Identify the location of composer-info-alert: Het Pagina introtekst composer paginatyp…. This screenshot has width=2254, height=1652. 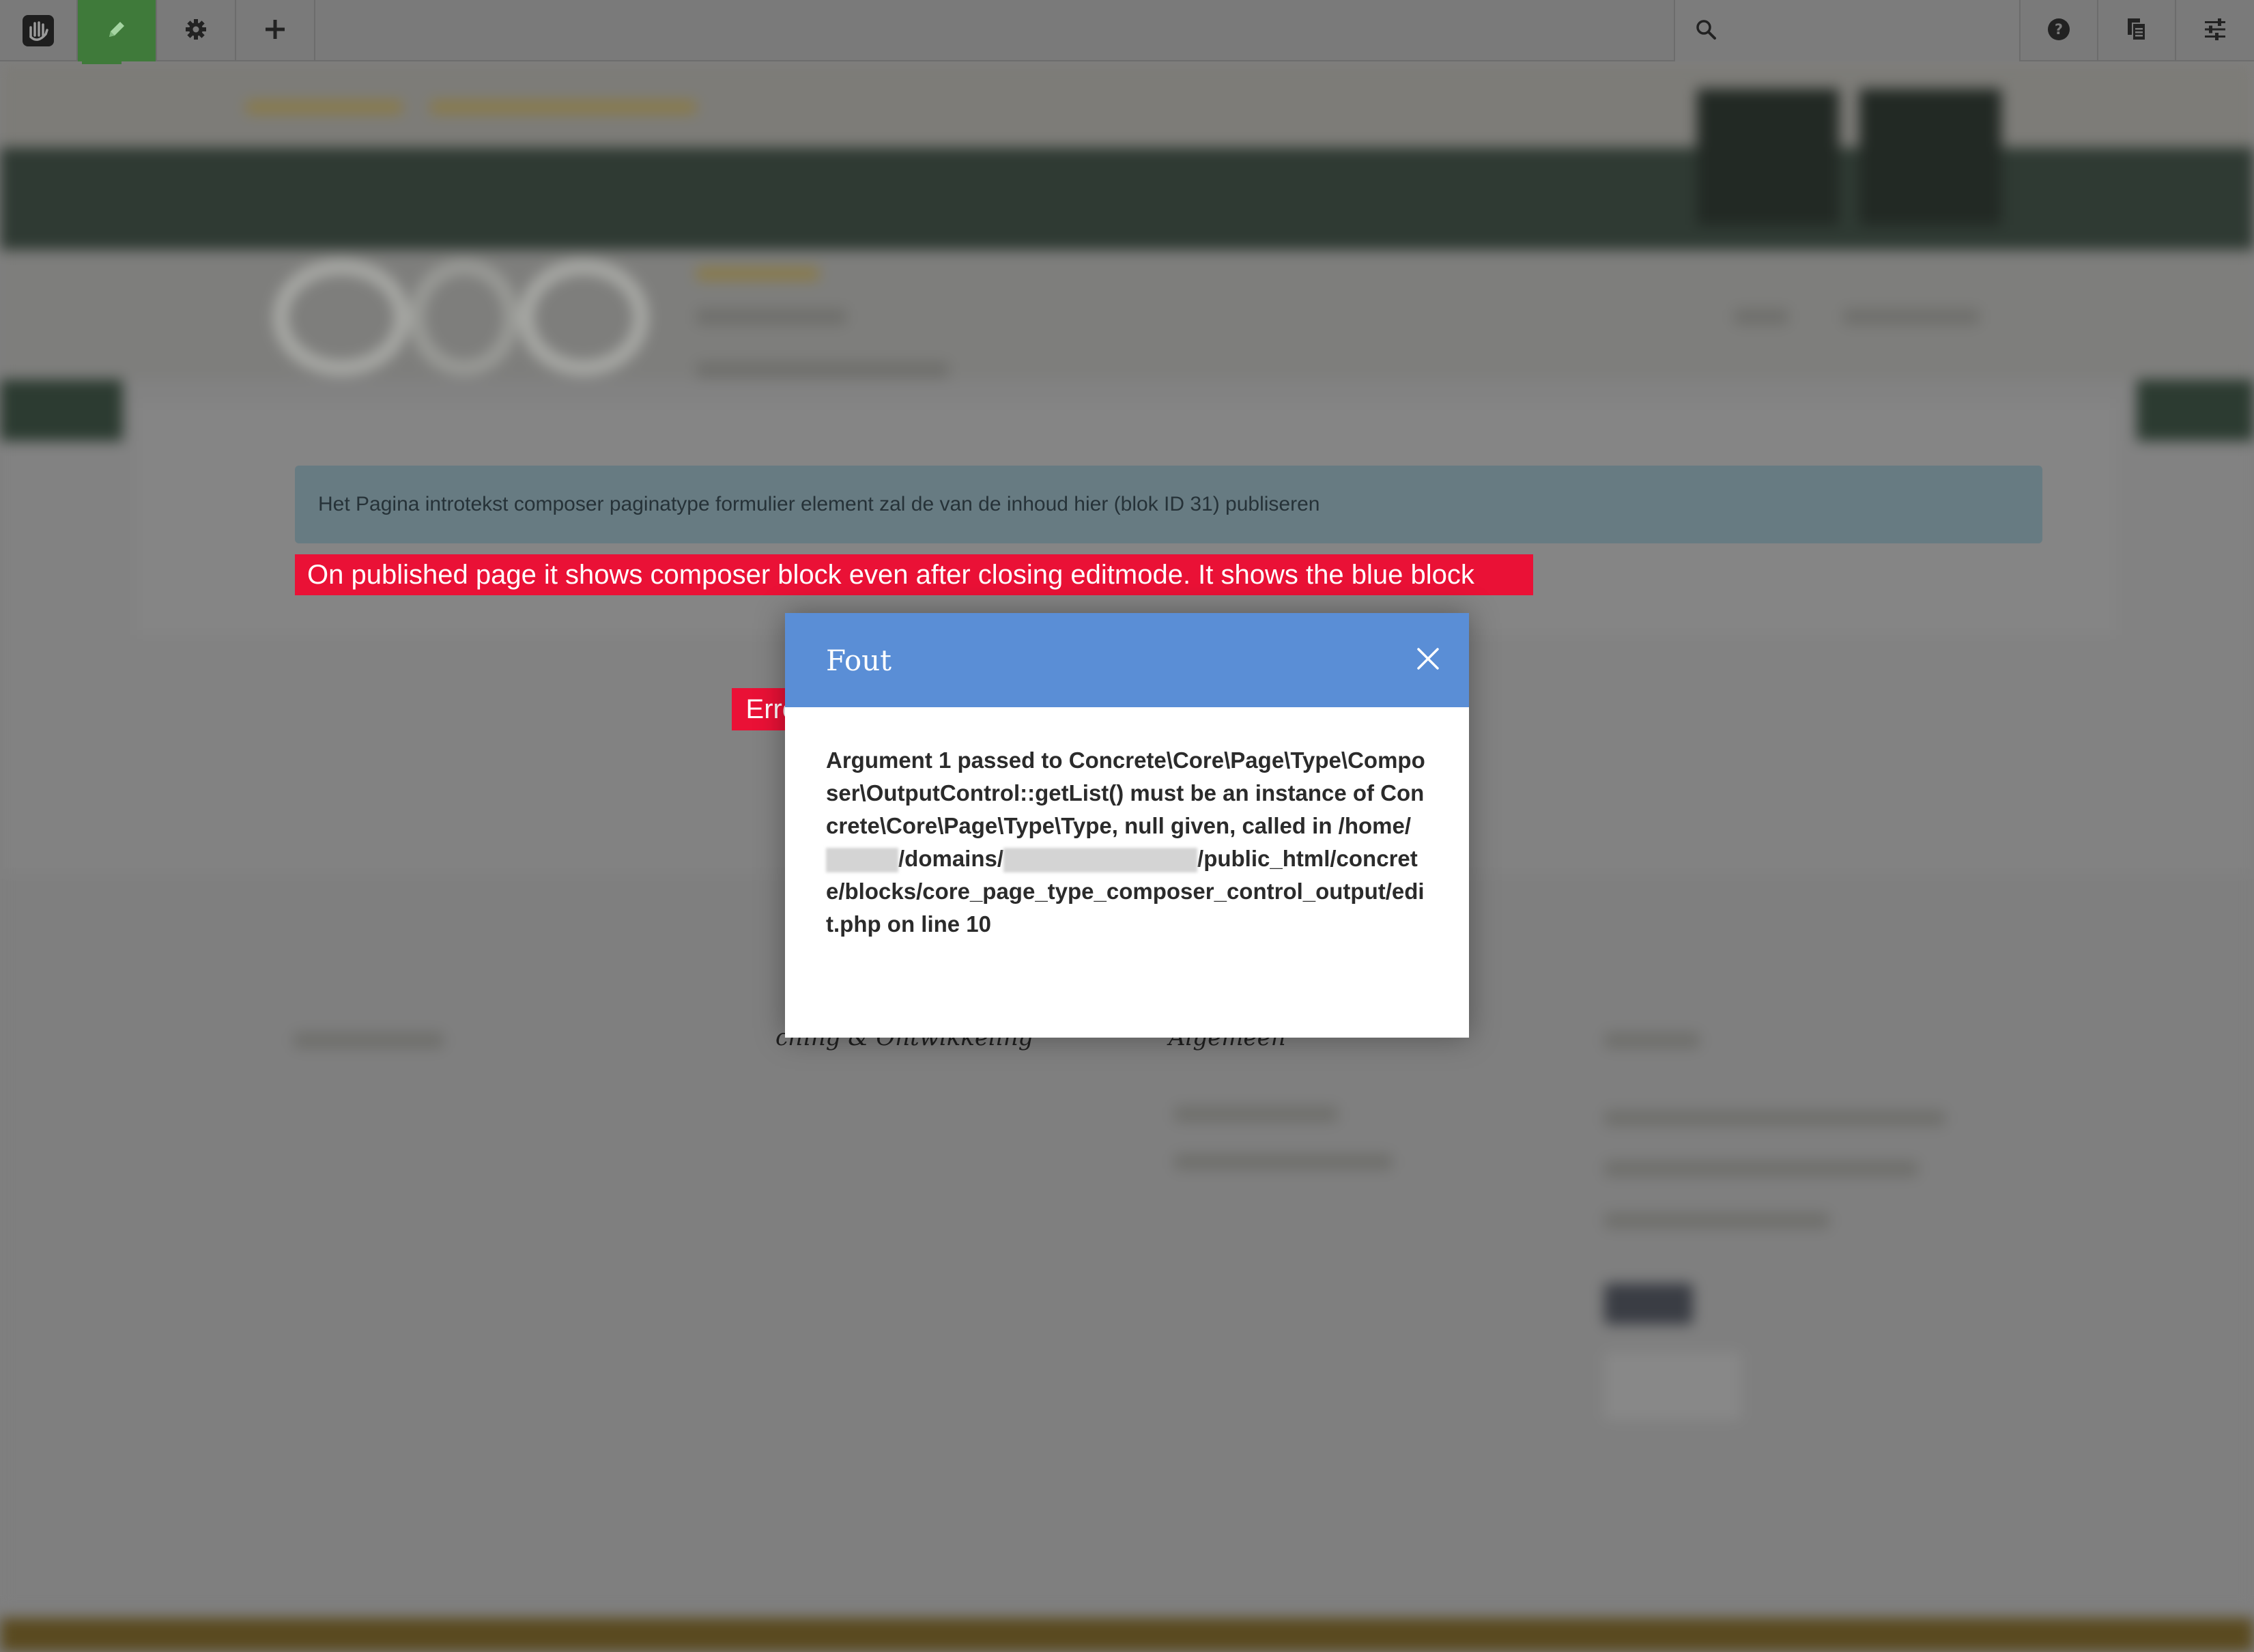
(1168, 504).